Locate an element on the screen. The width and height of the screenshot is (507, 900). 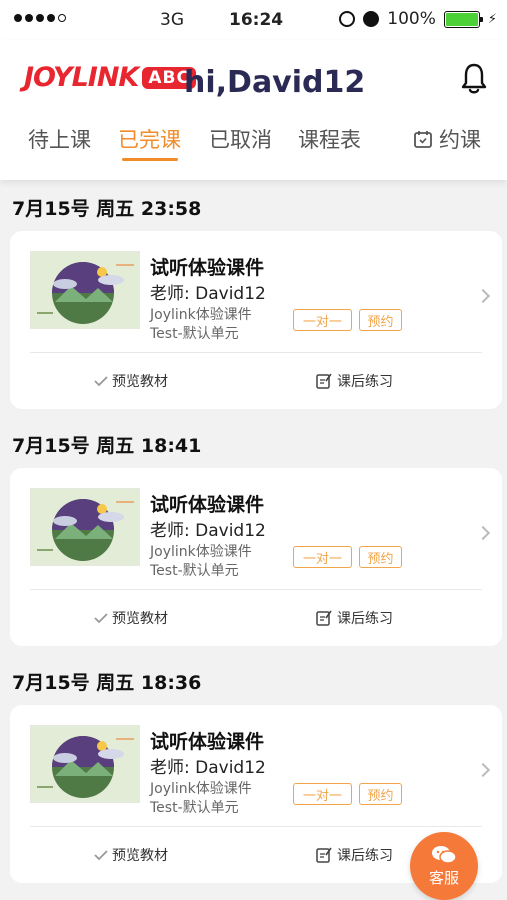
joylink-logo: JOYLINK ABC is located at coordinates (110, 77).